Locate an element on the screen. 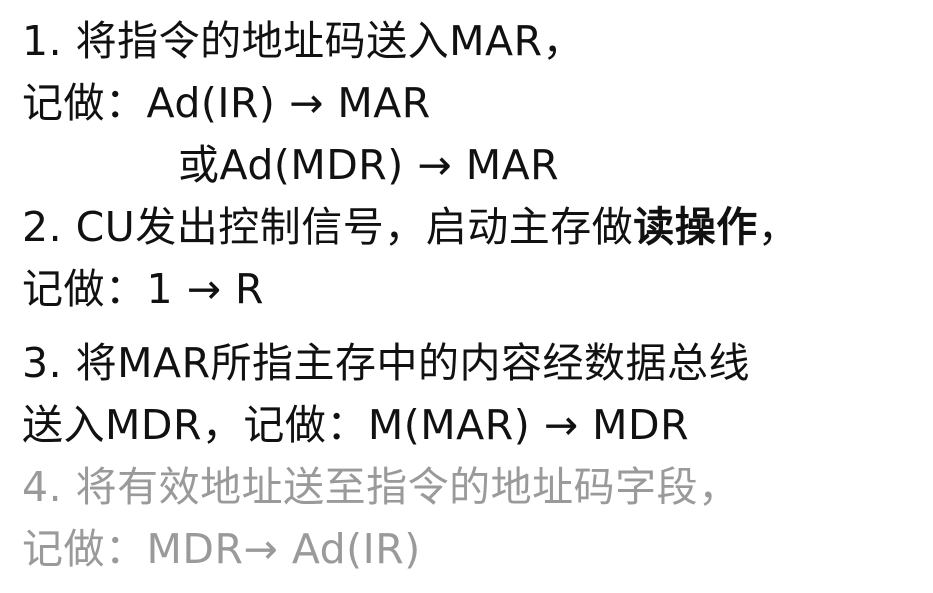  step-2-notation: 记做：1 → R is located at coordinates (143, 289).